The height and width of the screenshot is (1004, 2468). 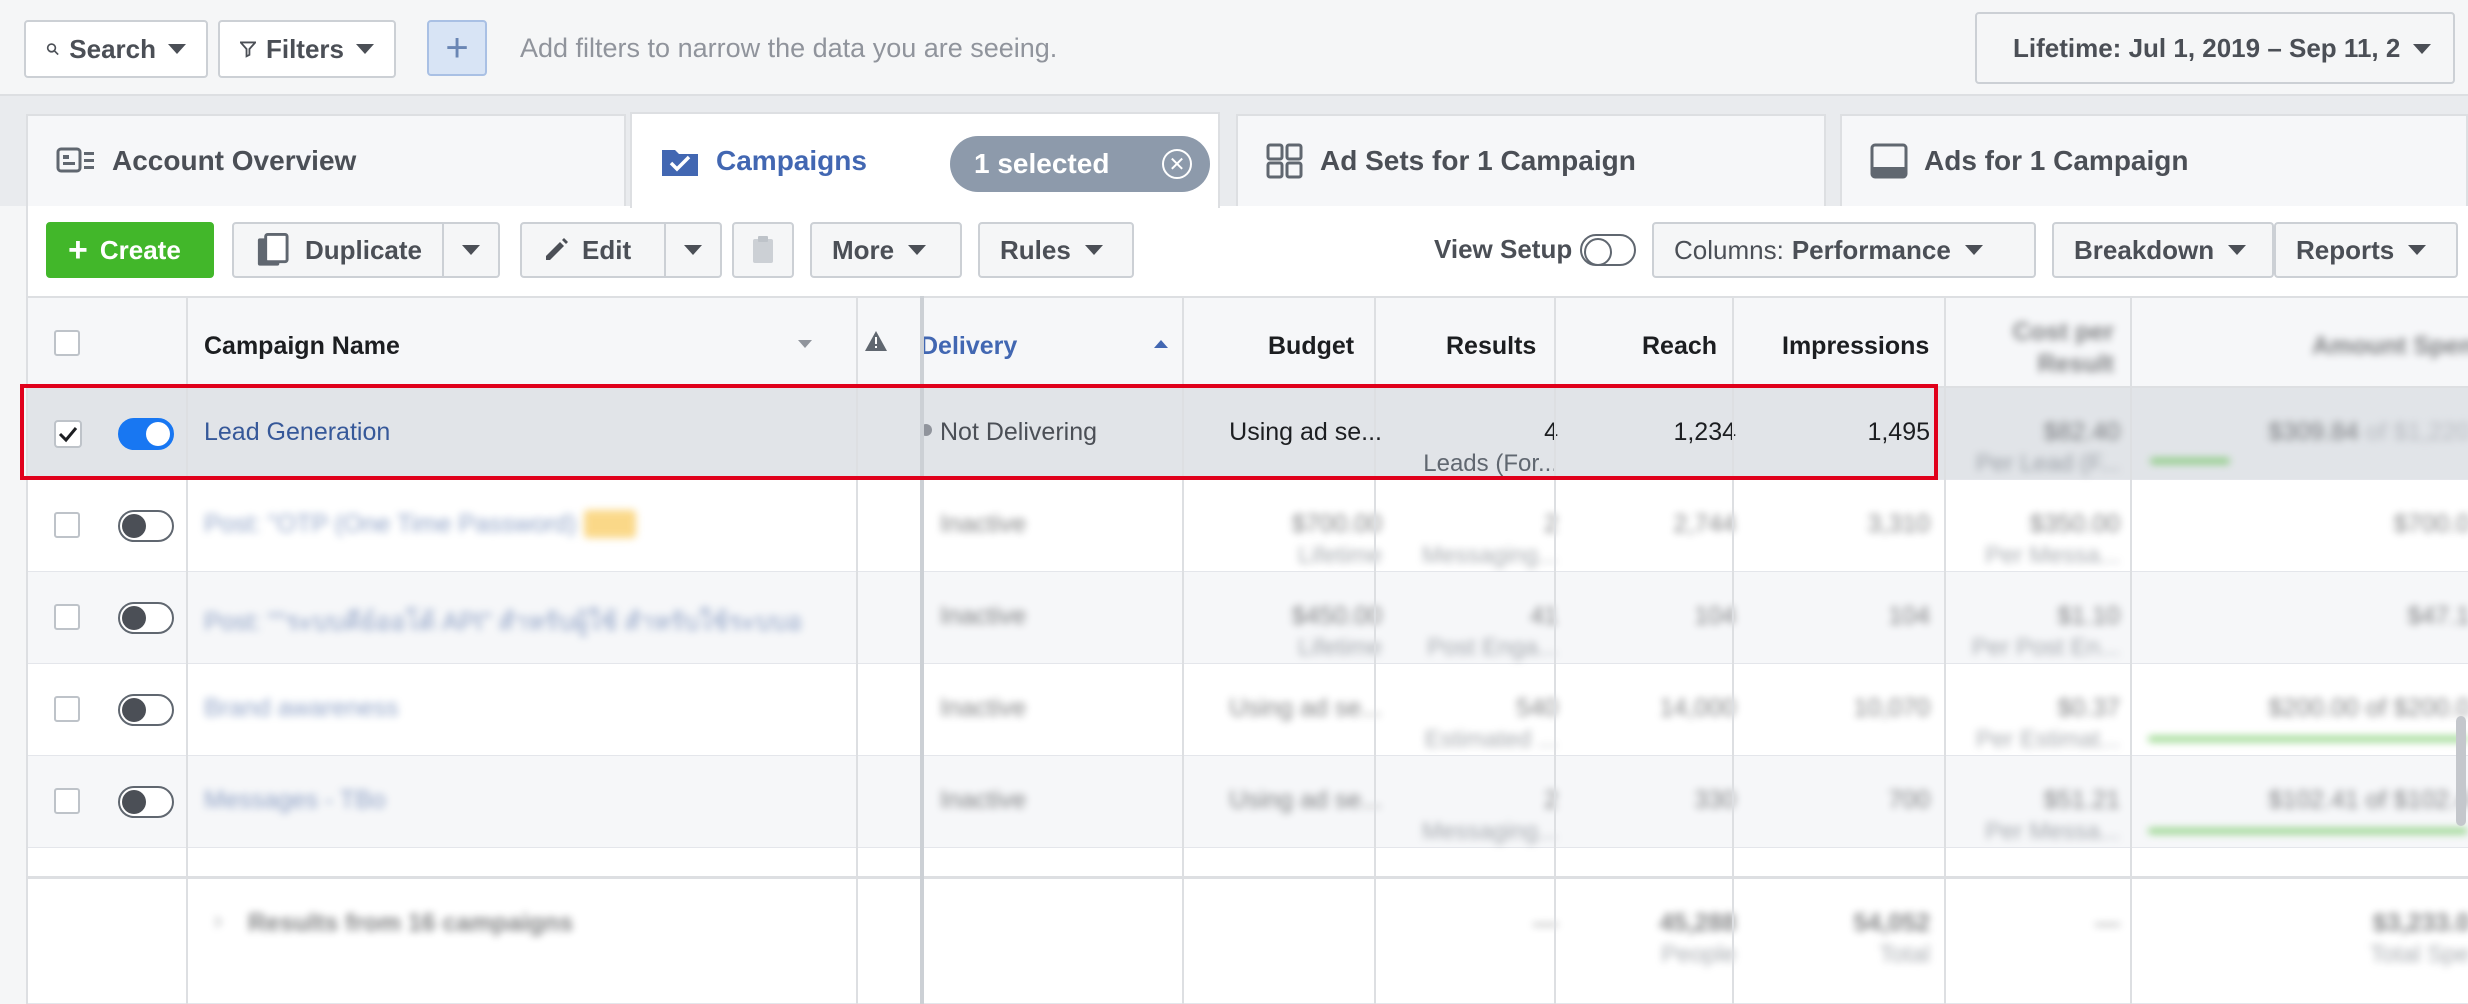 I want to click on campaign-name-link: Post: "OTP (One Time Password) ", so click(x=398, y=524).